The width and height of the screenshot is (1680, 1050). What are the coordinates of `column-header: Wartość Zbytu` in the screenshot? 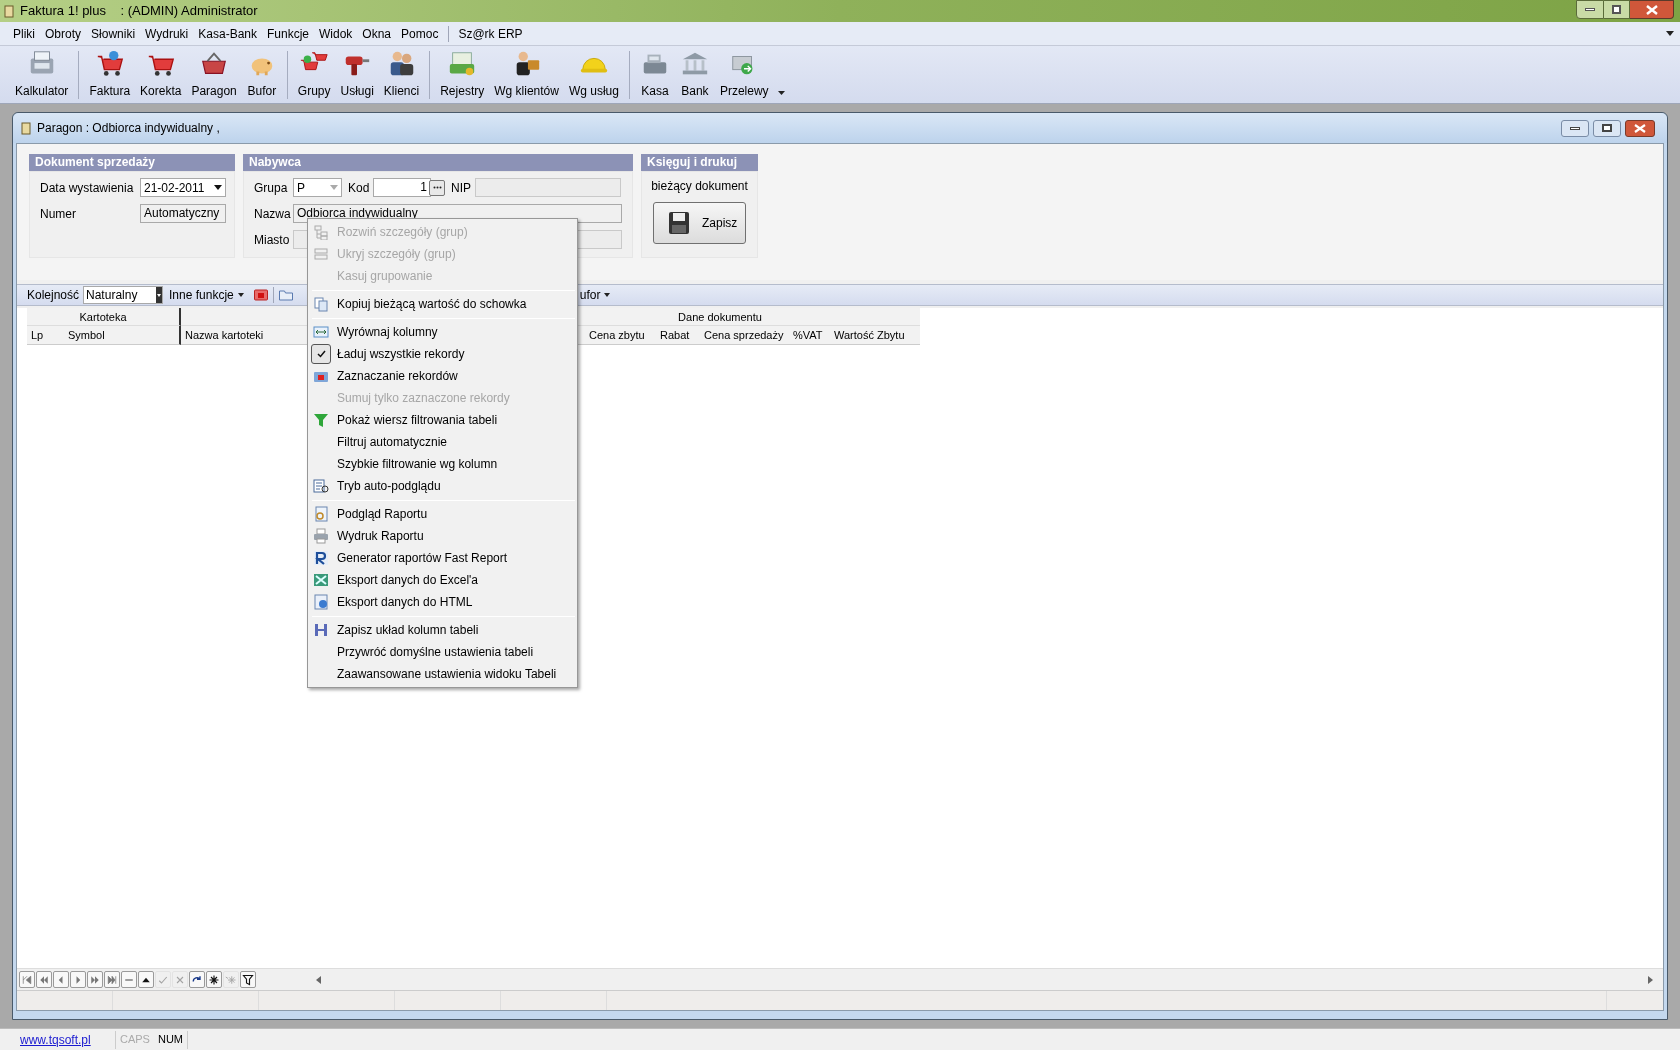 It's located at (875, 335).